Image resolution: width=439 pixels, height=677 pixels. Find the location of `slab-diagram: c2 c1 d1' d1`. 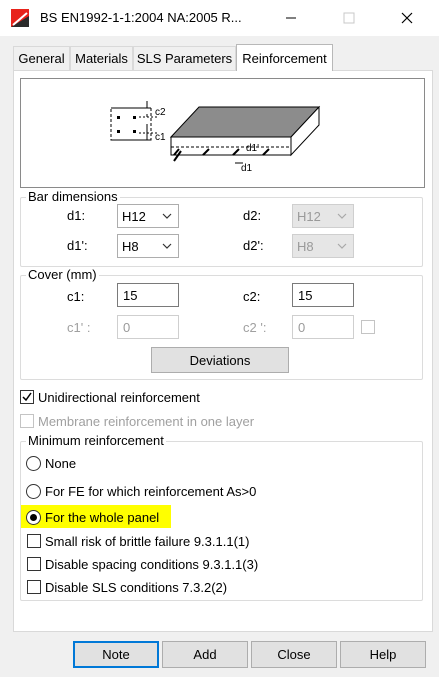

slab-diagram: c2 c1 d1' d1 is located at coordinates (215, 137).